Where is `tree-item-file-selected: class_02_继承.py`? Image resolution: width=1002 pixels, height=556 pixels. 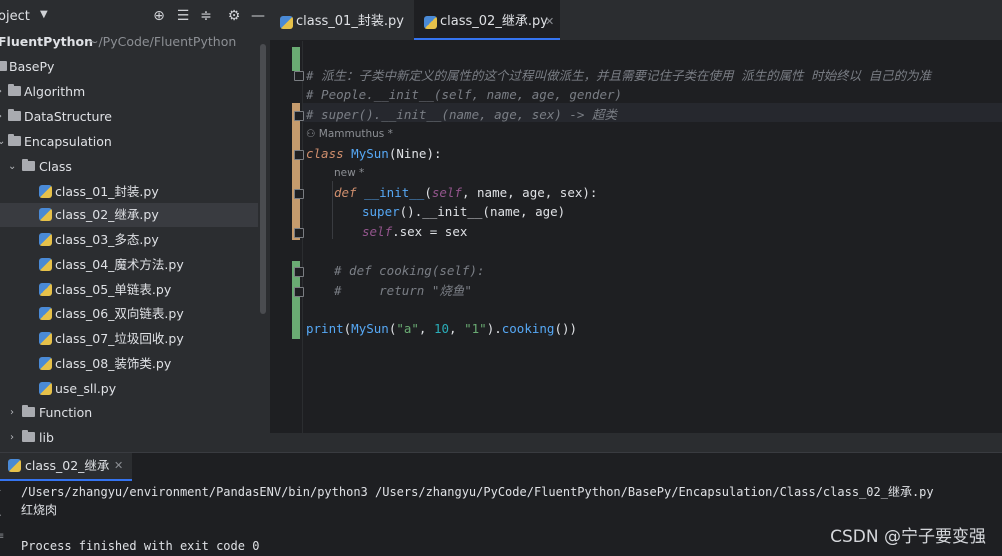 tree-item-file-selected: class_02_继承.py is located at coordinates (129, 215).